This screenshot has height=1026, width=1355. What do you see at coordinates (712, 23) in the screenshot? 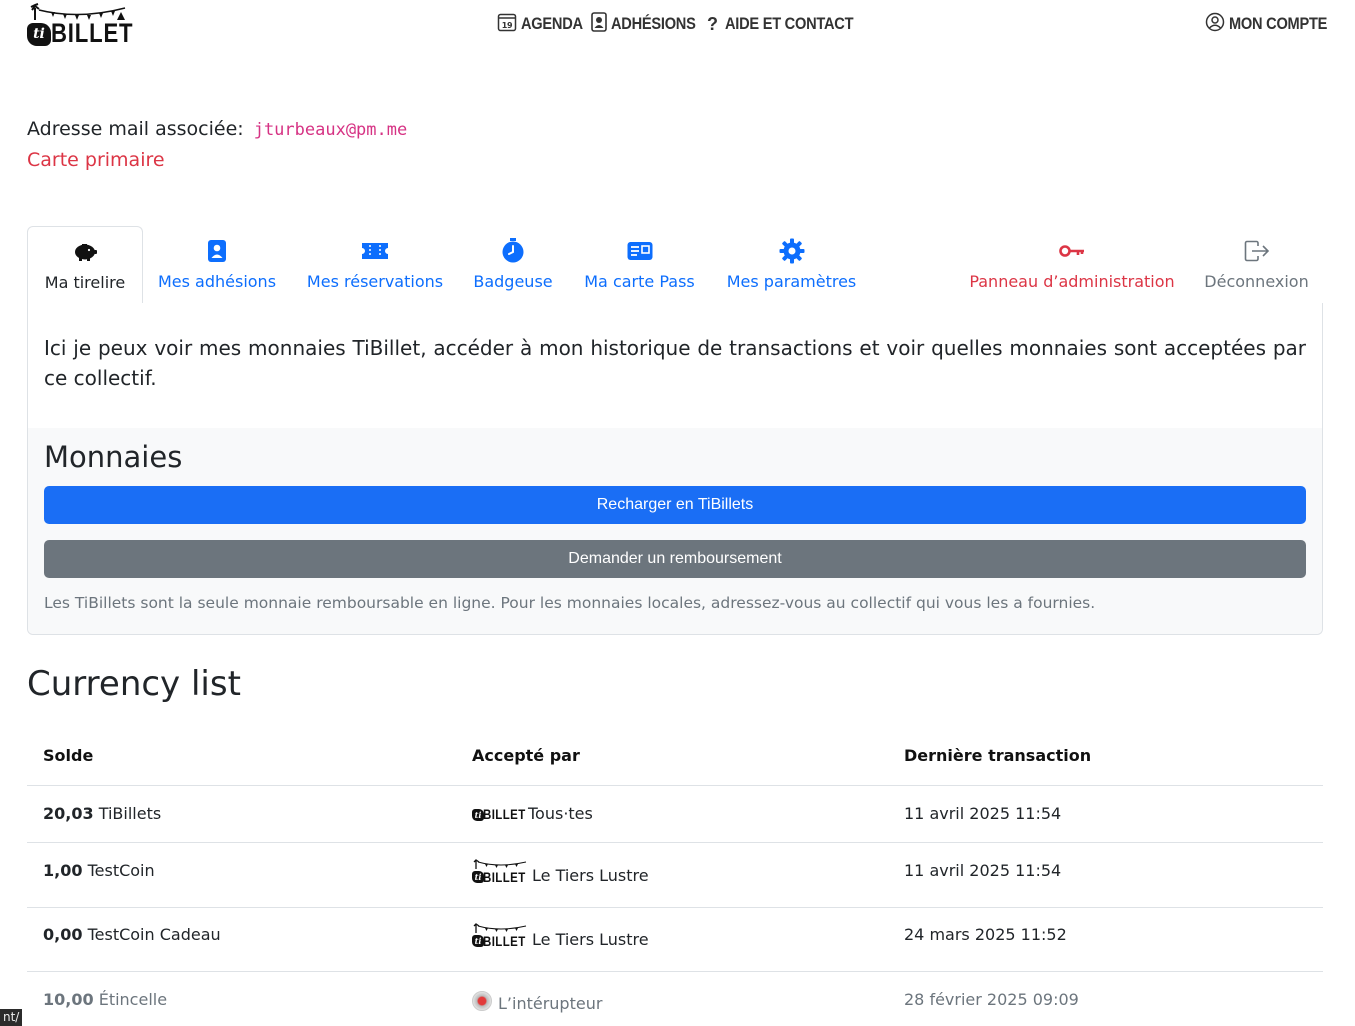
I see `question-icon: ?` at bounding box center [712, 23].